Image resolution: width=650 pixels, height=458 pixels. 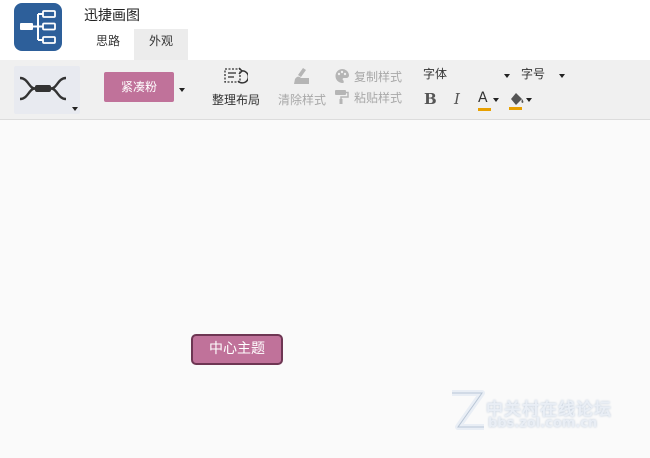 I want to click on bold-button: B, so click(x=432, y=100).